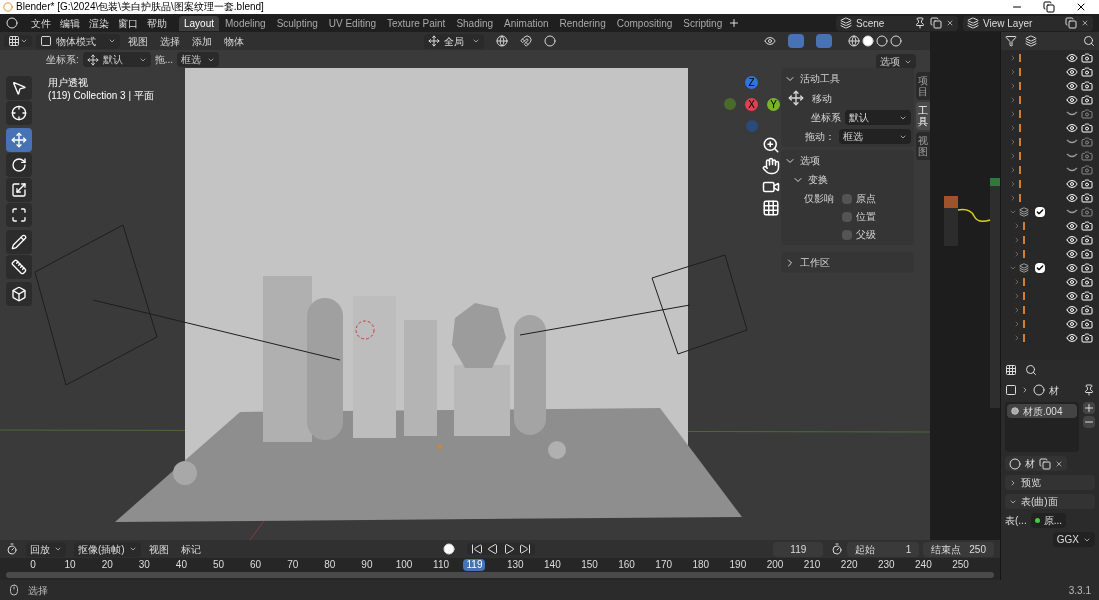 This screenshot has width=1099, height=600. What do you see at coordinates (923, 146) in the screenshot?
I see `sidebar-tab: 视图` at bounding box center [923, 146].